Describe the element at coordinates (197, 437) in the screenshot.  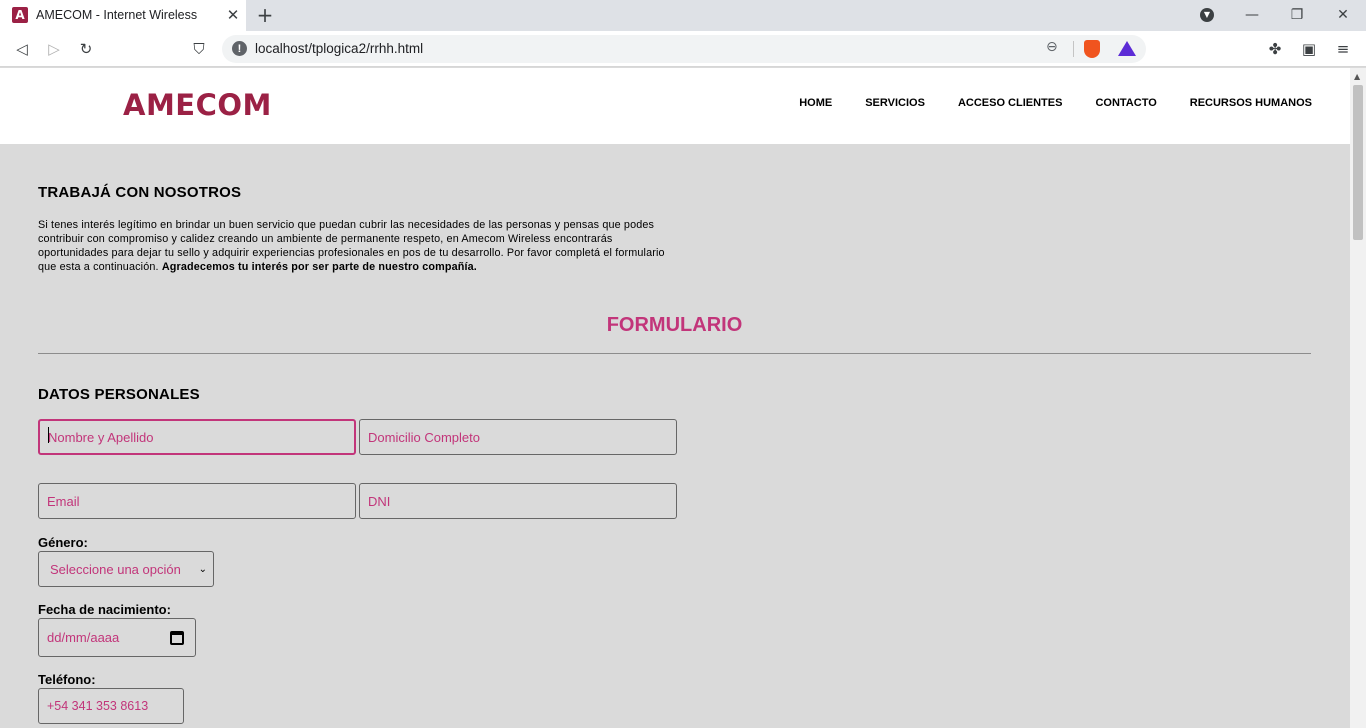
I see `name-field` at that location.